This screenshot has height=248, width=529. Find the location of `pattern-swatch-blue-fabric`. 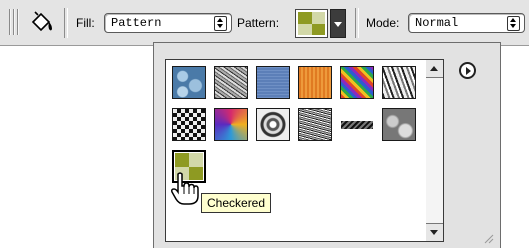

pattern-swatch-blue-fabric is located at coordinates (273, 82).